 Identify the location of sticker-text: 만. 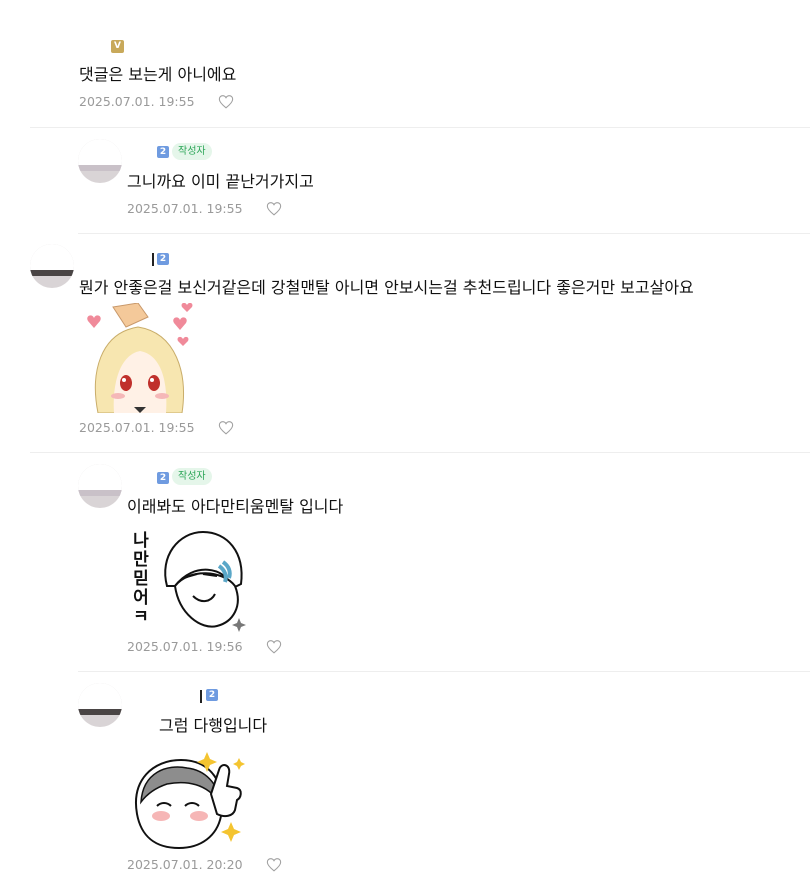
(141, 560).